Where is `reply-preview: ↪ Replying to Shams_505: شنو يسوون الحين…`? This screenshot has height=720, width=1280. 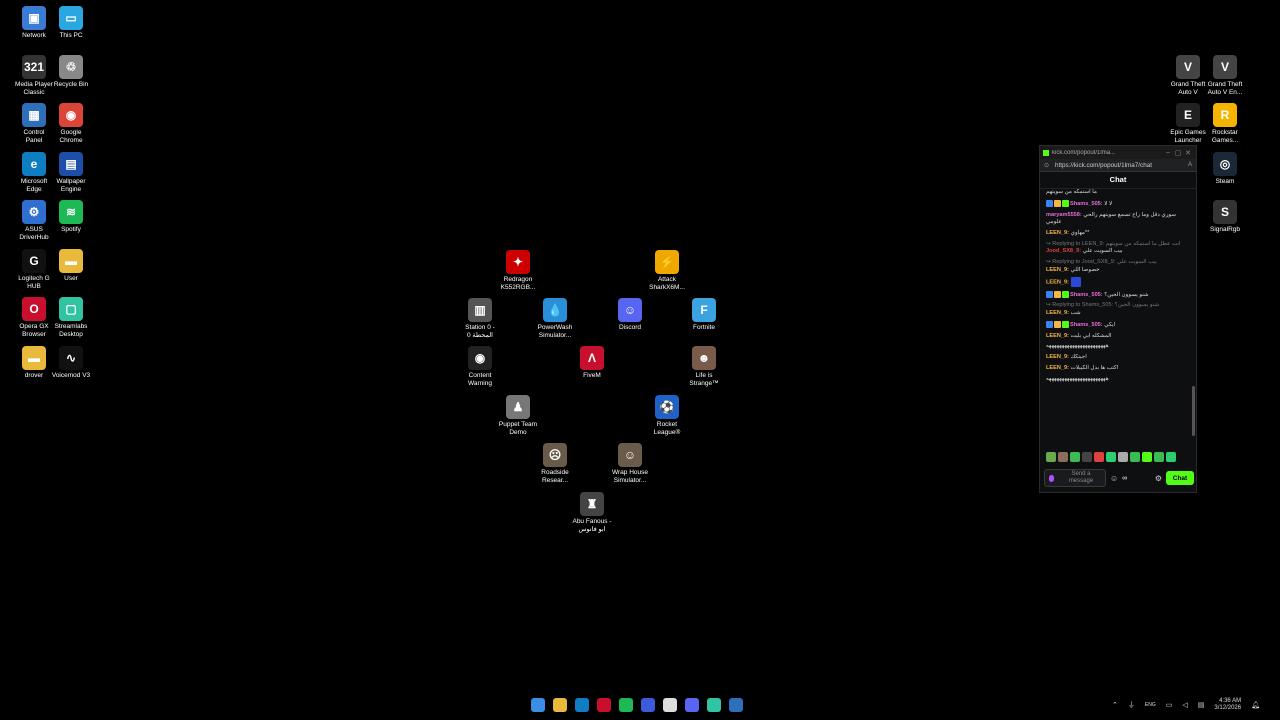
reply-preview: ↪ Replying to Shams_505: شنو يسوون الحين… is located at coordinates (1117, 306).